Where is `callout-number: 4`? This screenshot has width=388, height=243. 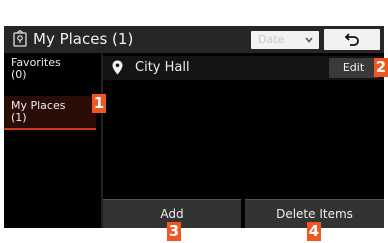 callout-number: 4 is located at coordinates (314, 231).